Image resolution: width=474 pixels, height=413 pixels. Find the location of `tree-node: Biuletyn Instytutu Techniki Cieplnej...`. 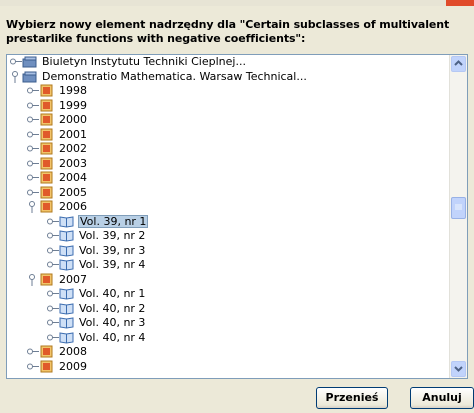

tree-node: Biuletyn Instytutu Techniki Cieplnej... is located at coordinates (217, 61).